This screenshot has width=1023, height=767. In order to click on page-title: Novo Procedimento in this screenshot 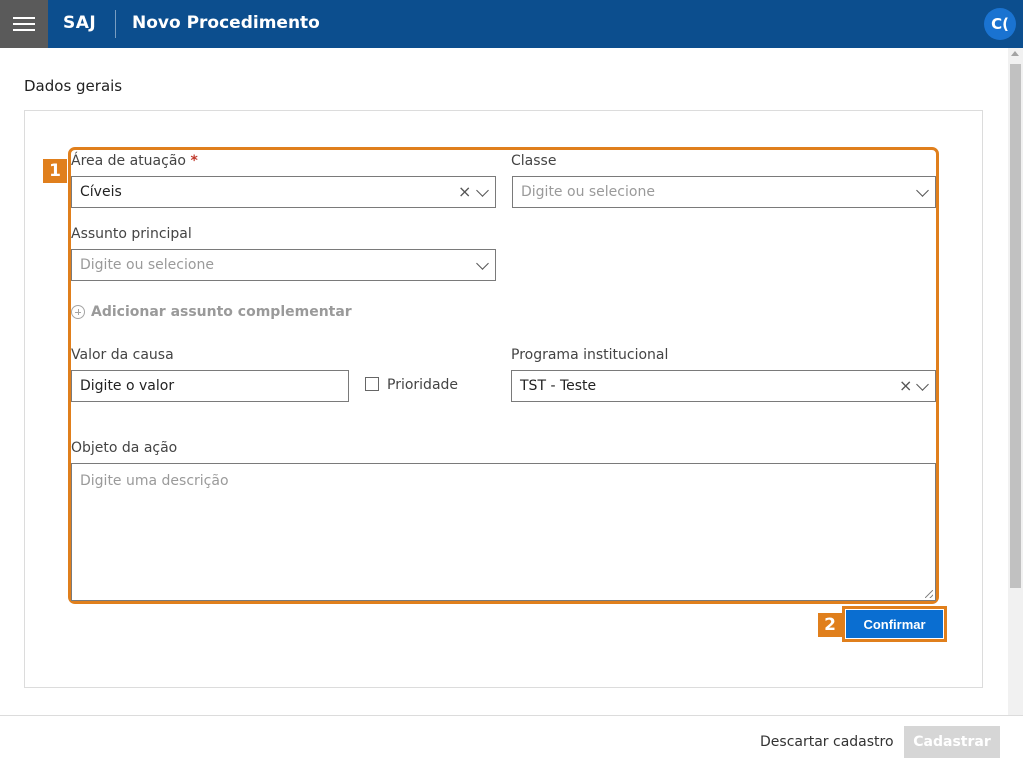, I will do `click(226, 23)`.